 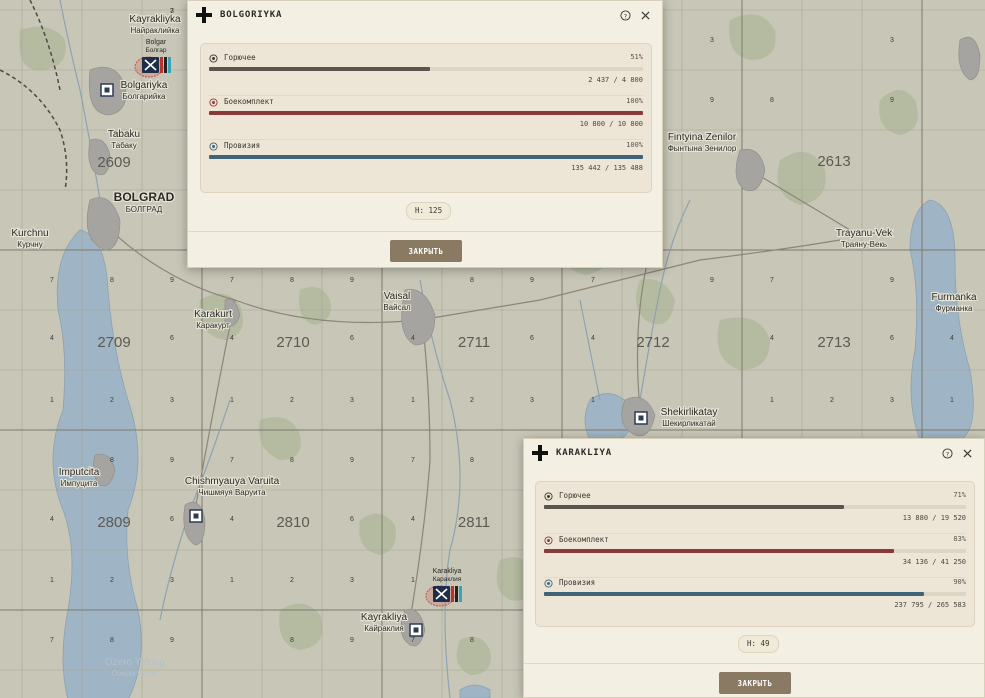 I want to click on town-label: ImputcitaИмпуцита, so click(x=79, y=477).